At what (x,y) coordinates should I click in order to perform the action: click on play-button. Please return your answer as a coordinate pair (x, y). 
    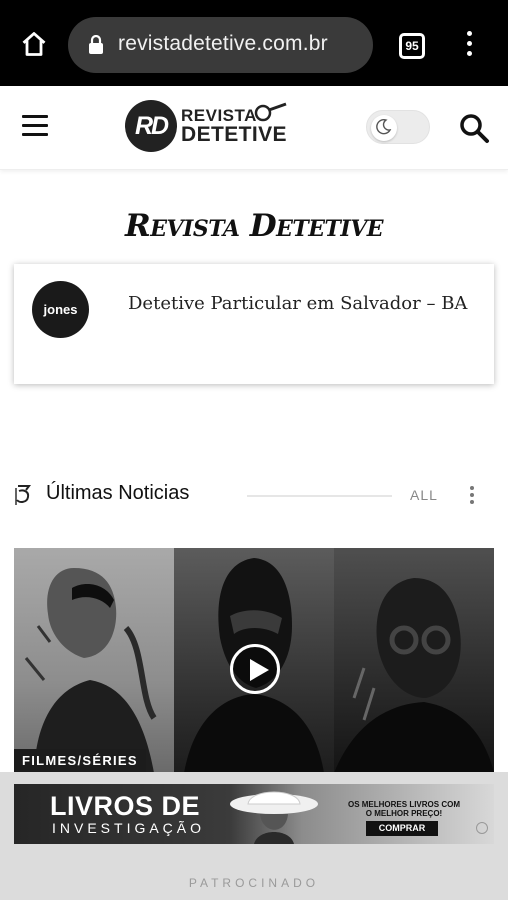
    Looking at the image, I should click on (255, 669).